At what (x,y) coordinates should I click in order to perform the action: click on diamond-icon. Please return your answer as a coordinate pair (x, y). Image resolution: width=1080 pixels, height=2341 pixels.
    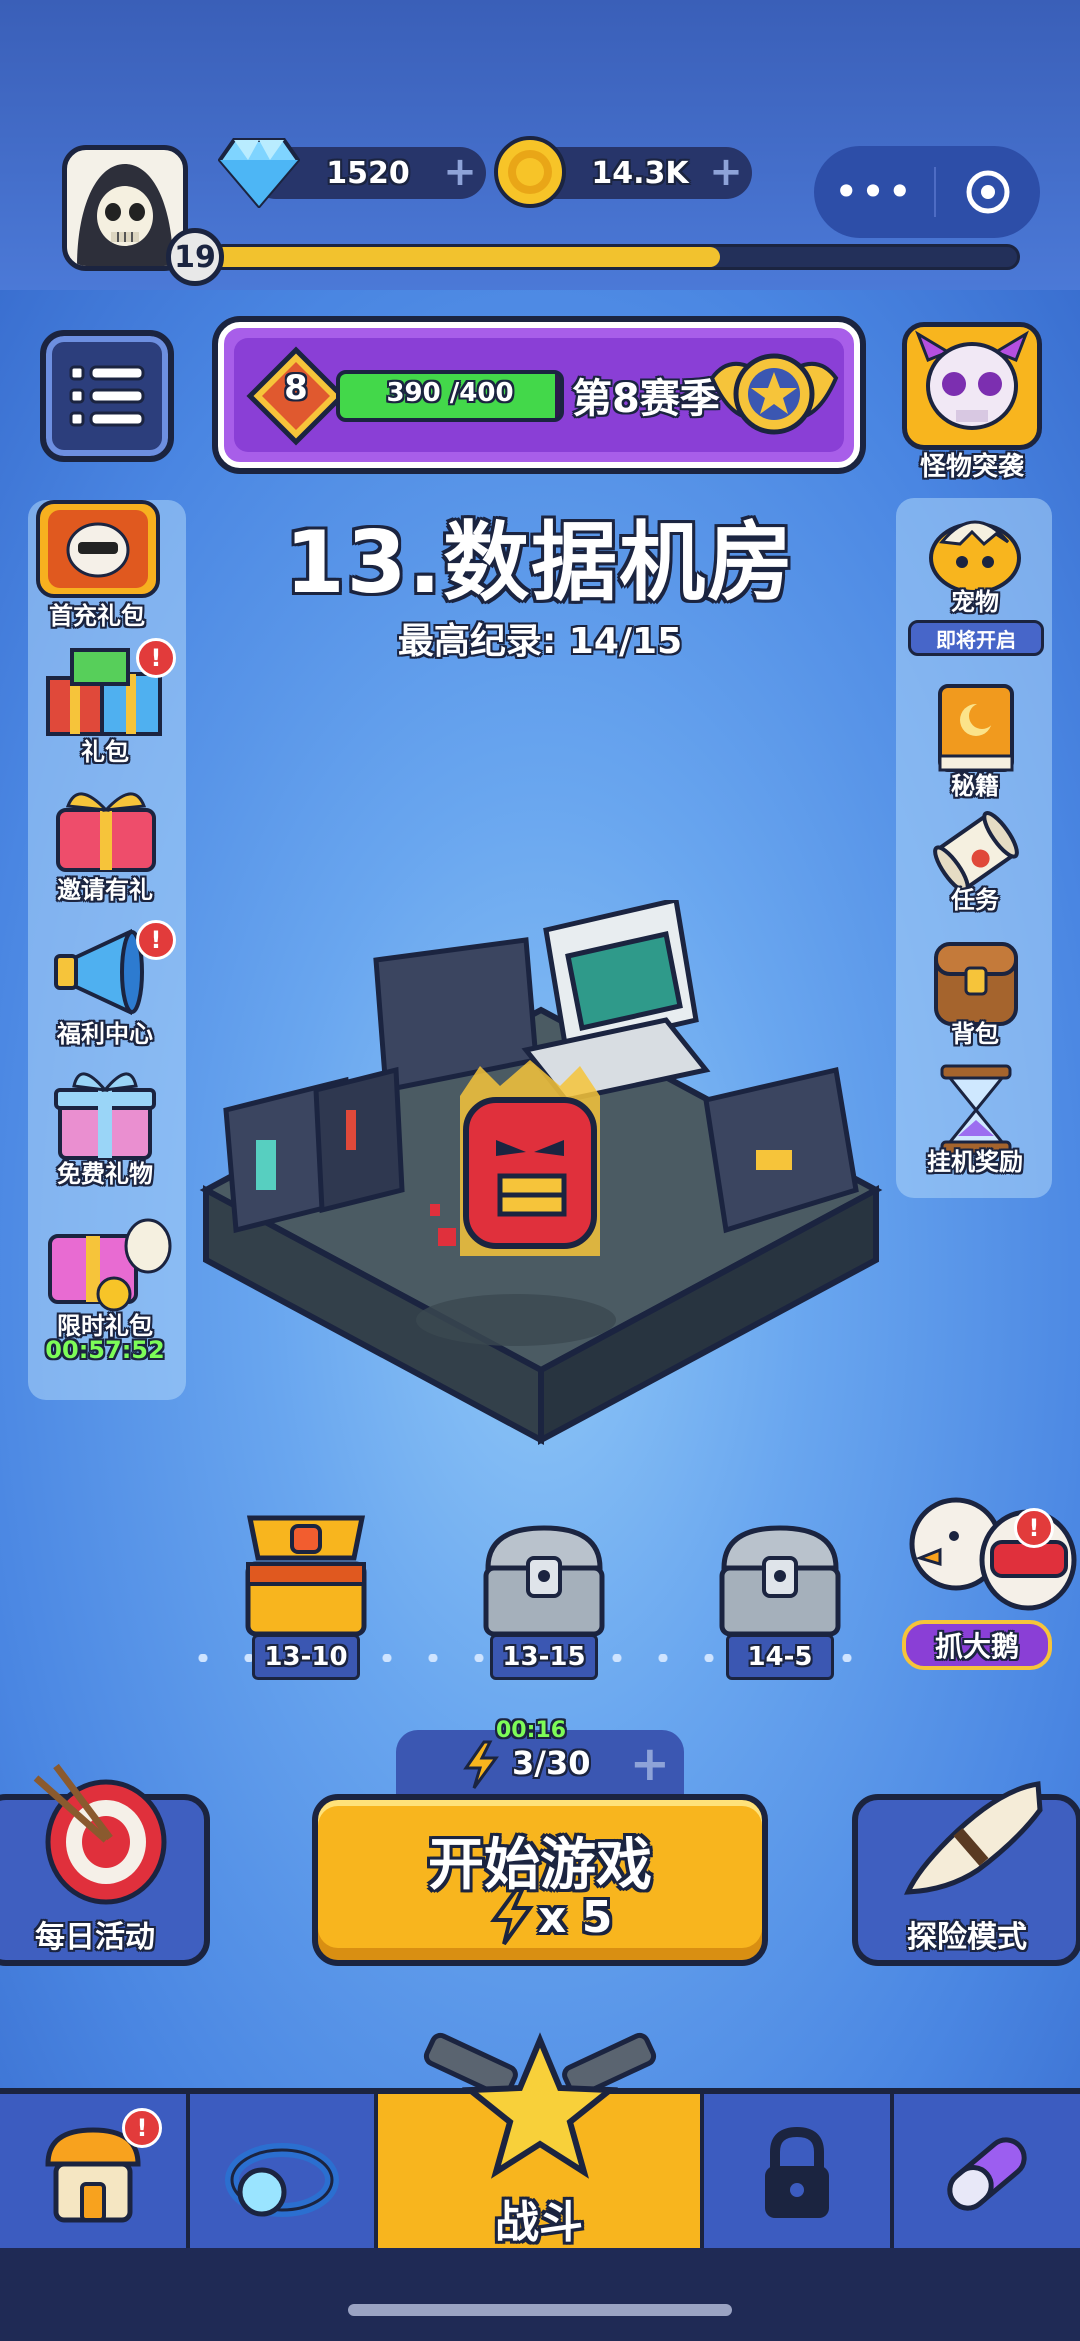
    Looking at the image, I should click on (259, 173).